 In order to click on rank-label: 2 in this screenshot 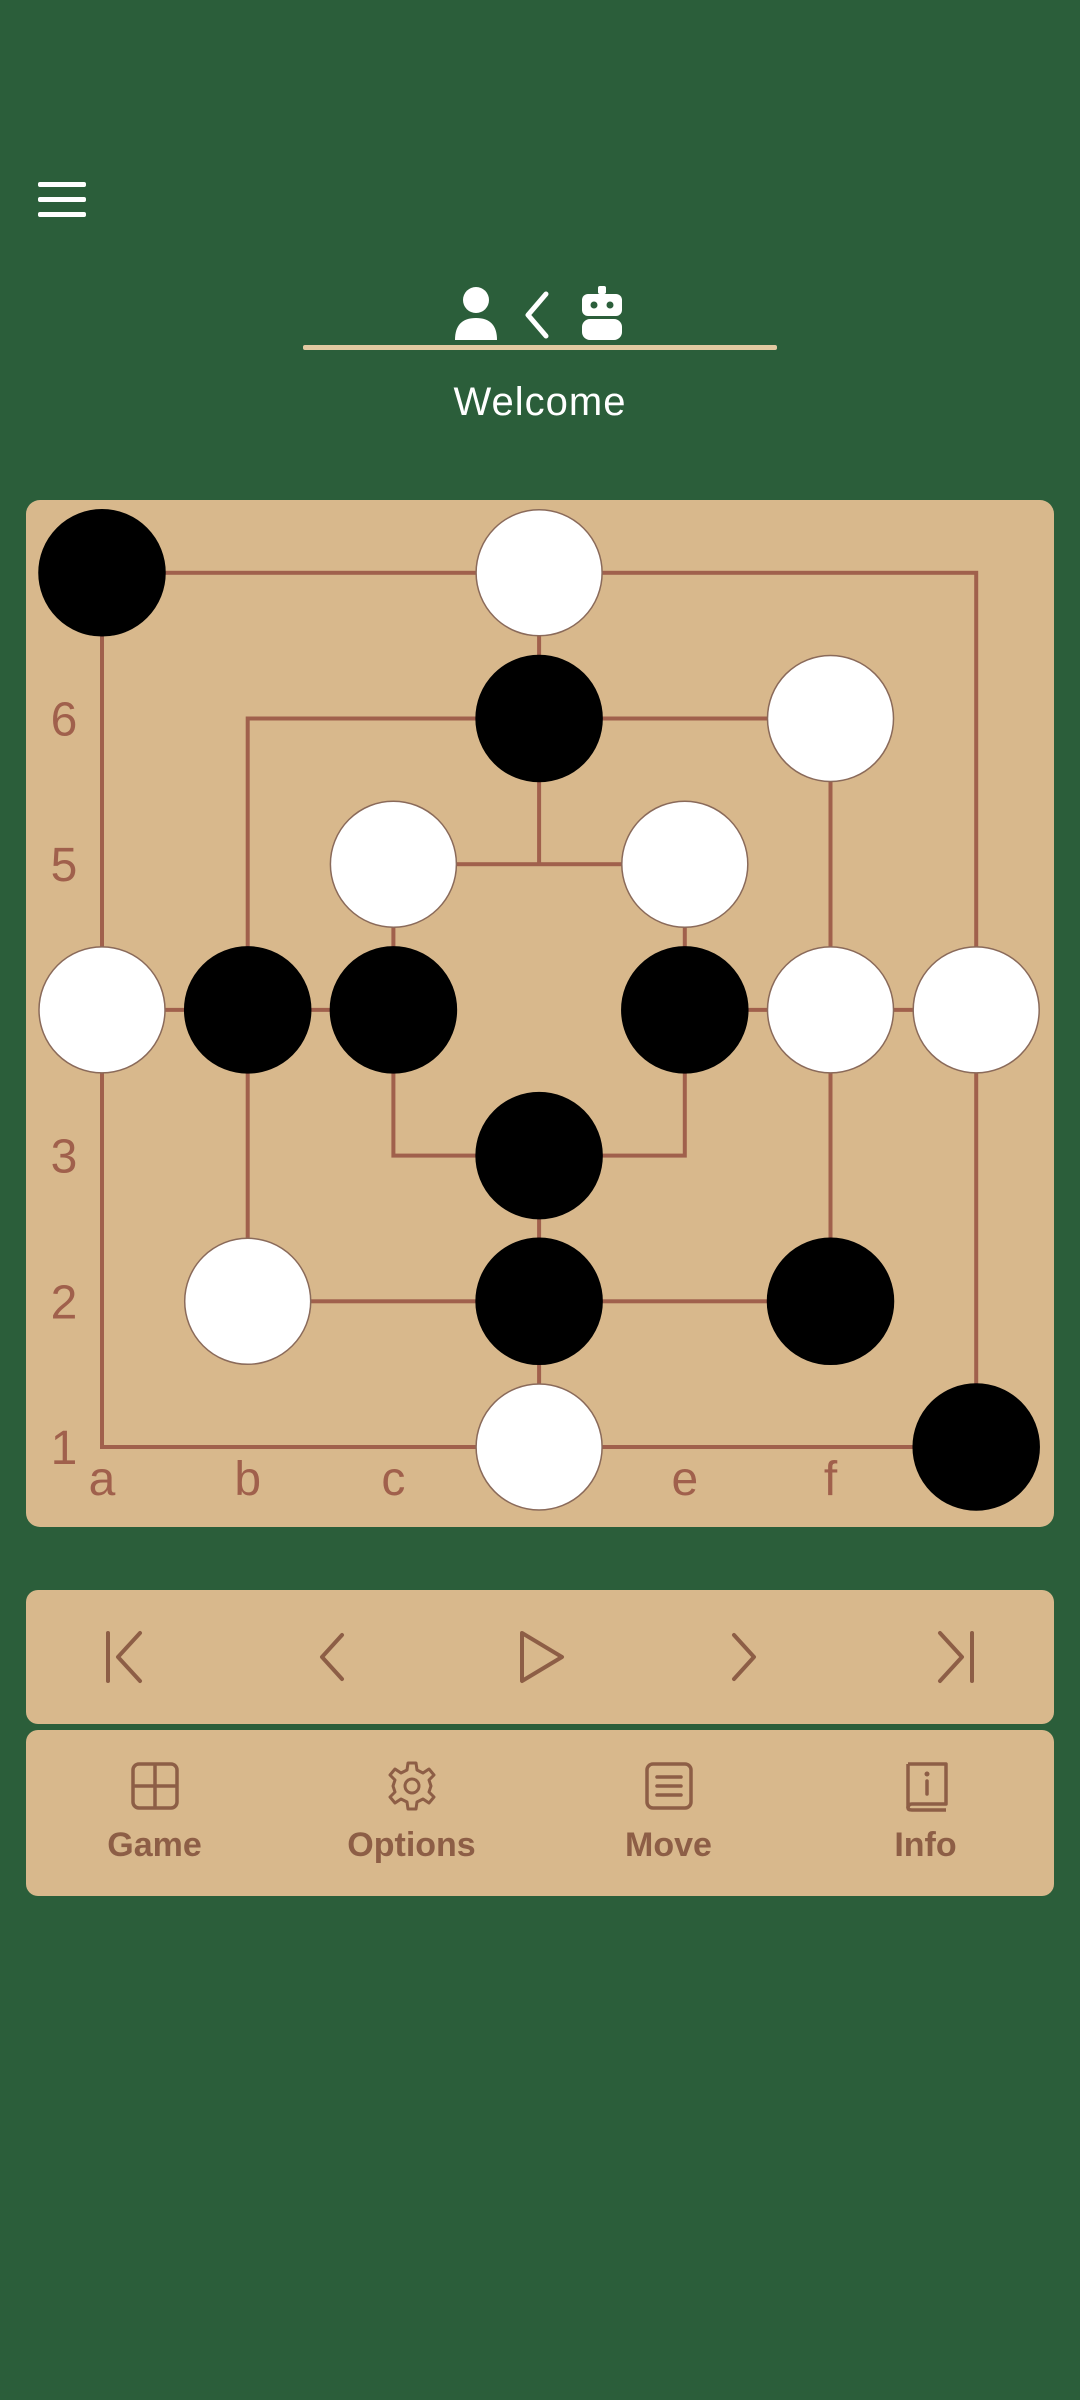, I will do `click(64, 1302)`.